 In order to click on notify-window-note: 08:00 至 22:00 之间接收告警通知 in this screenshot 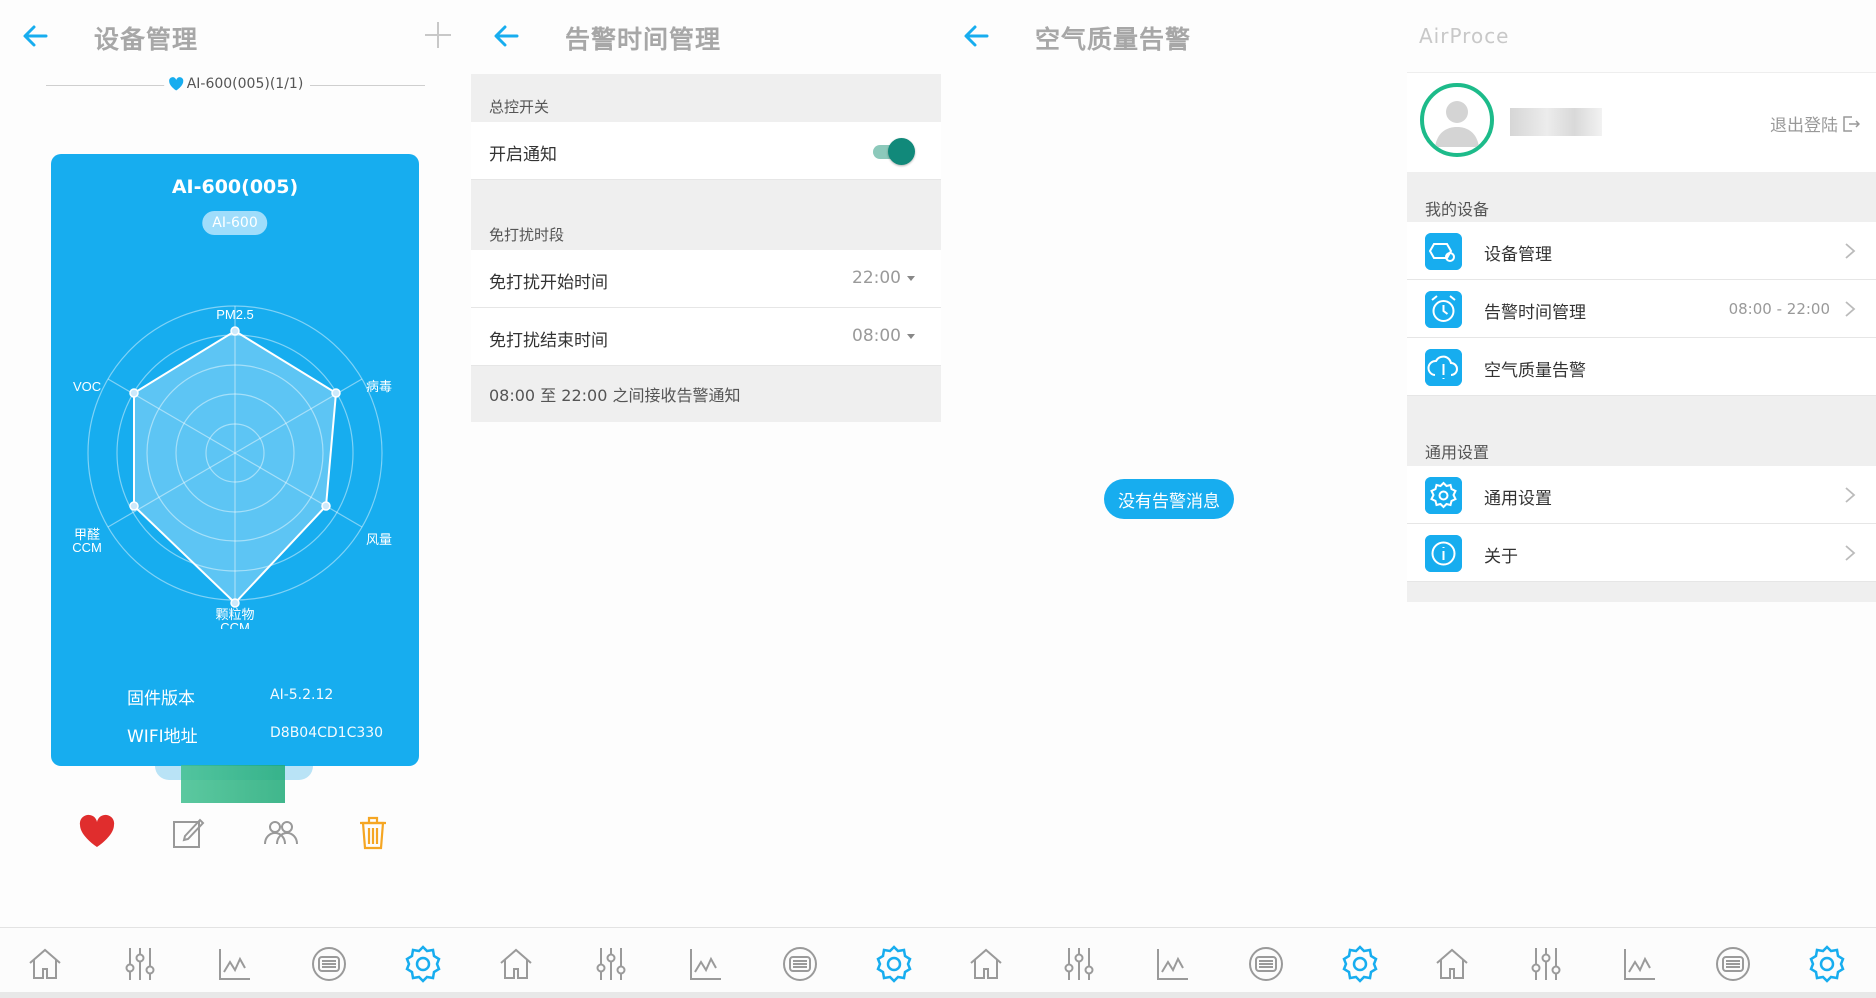, I will do `click(615, 395)`.